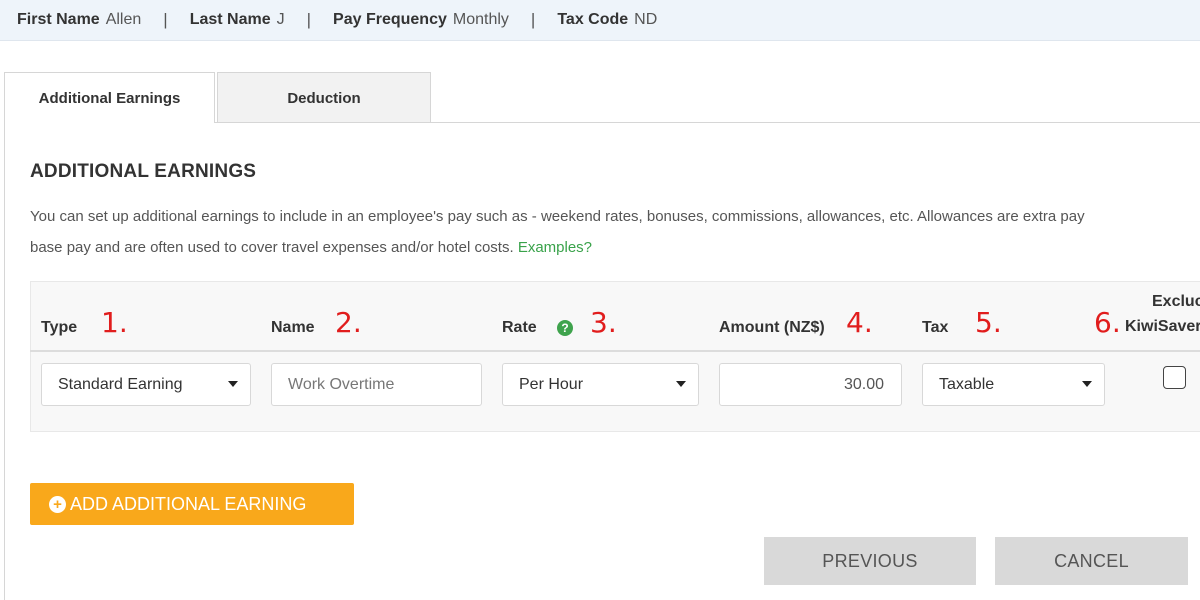 This screenshot has width=1200, height=600. Describe the element at coordinates (565, 328) in the screenshot. I see `help-icon: ?` at that location.